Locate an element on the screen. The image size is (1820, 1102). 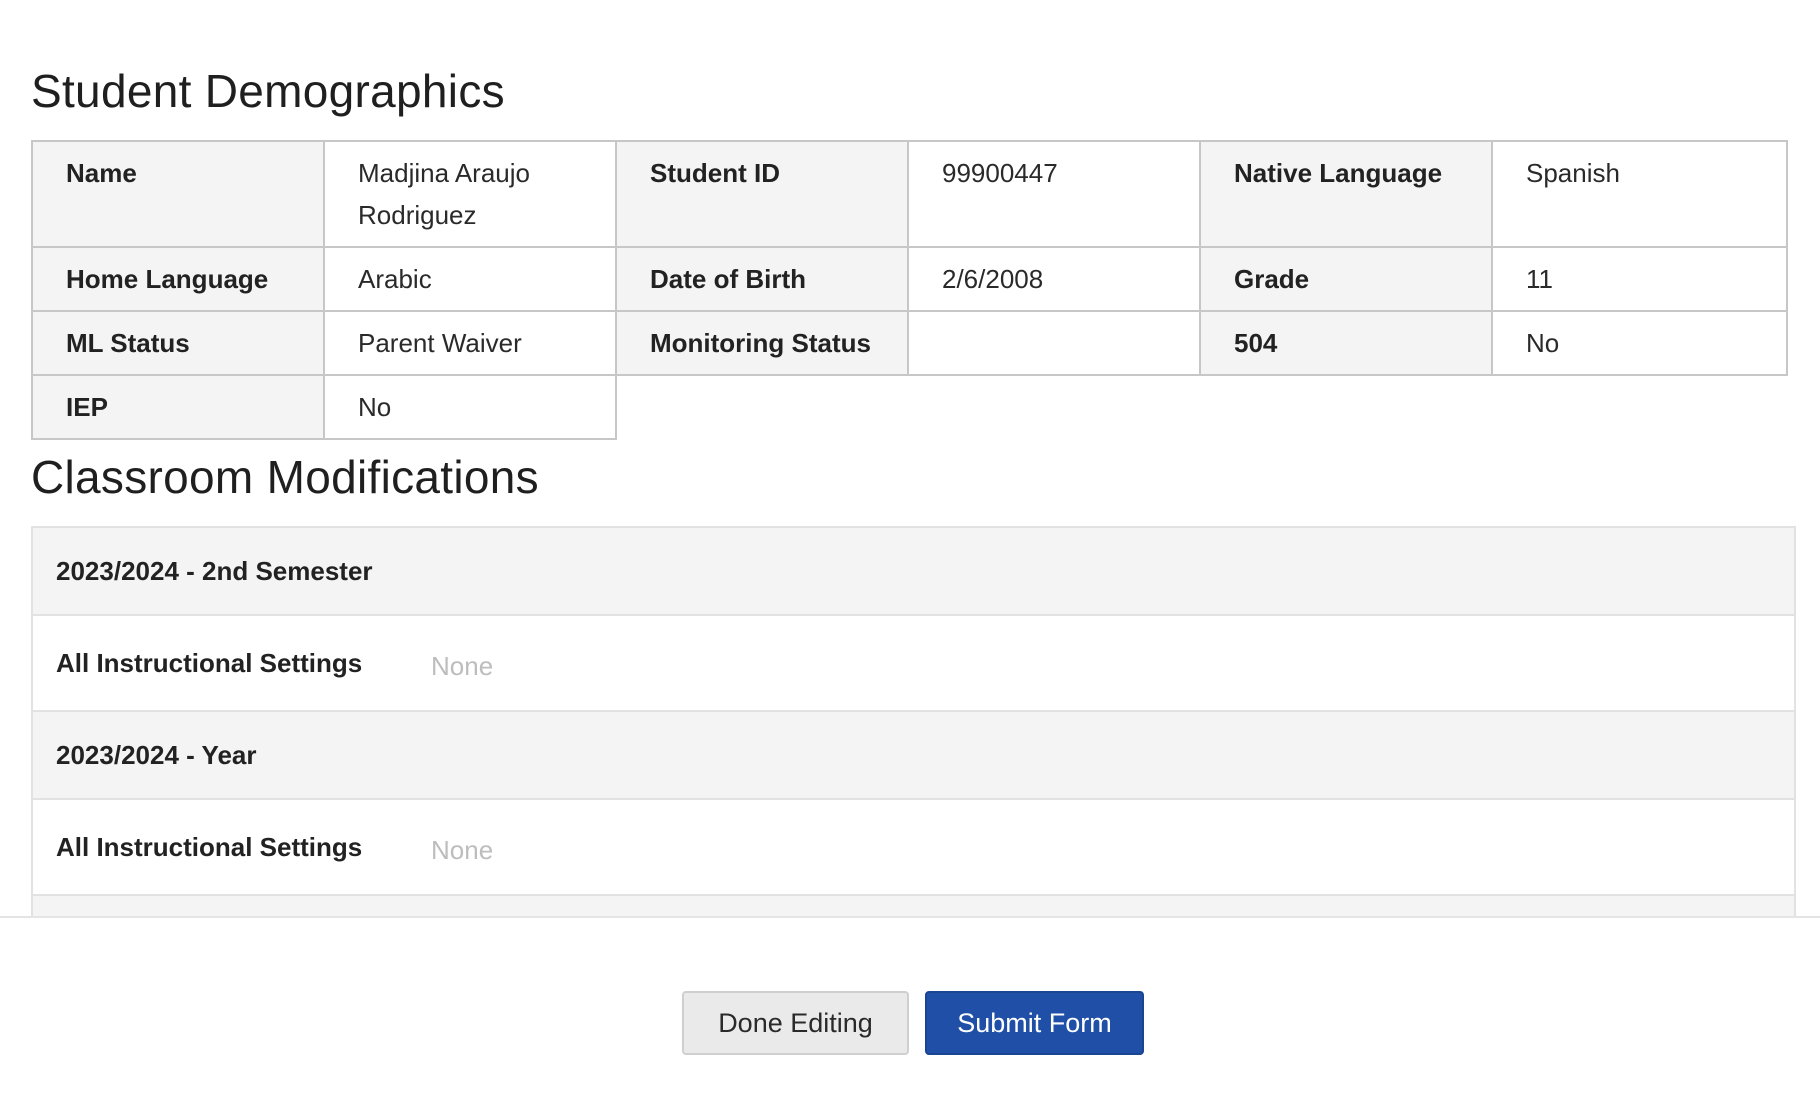
modifications-title: Classroom Modifications is located at coordinates (285, 477).